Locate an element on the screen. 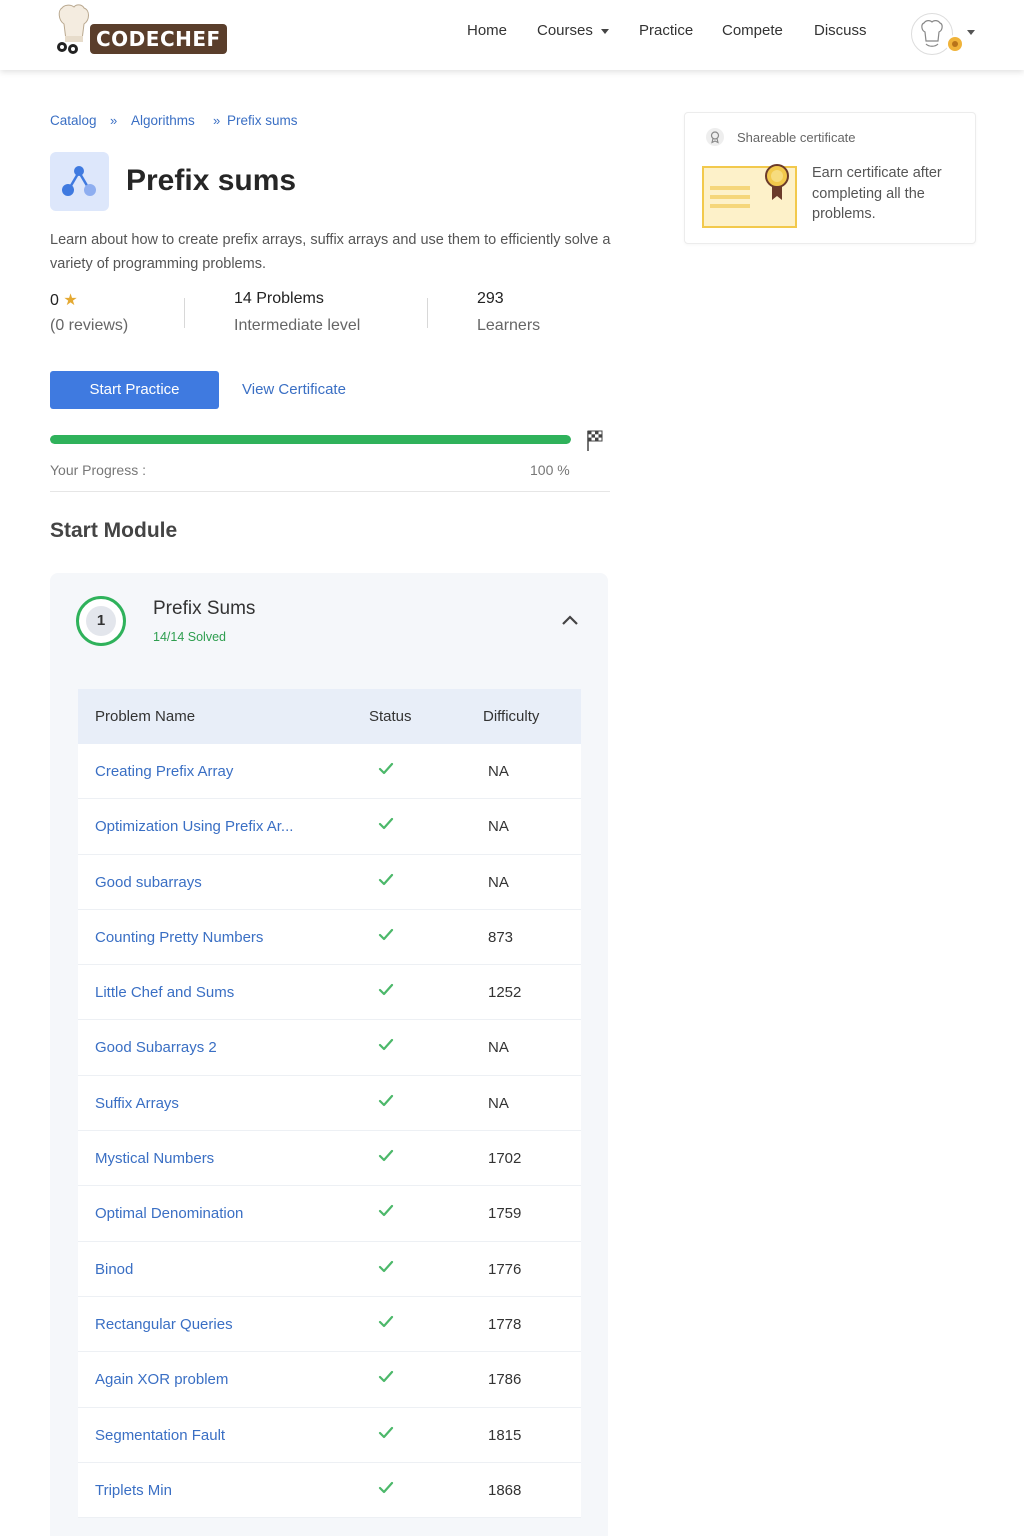 This screenshot has height=1536, width=1024. column-header-status: Status is located at coordinates (390, 716).